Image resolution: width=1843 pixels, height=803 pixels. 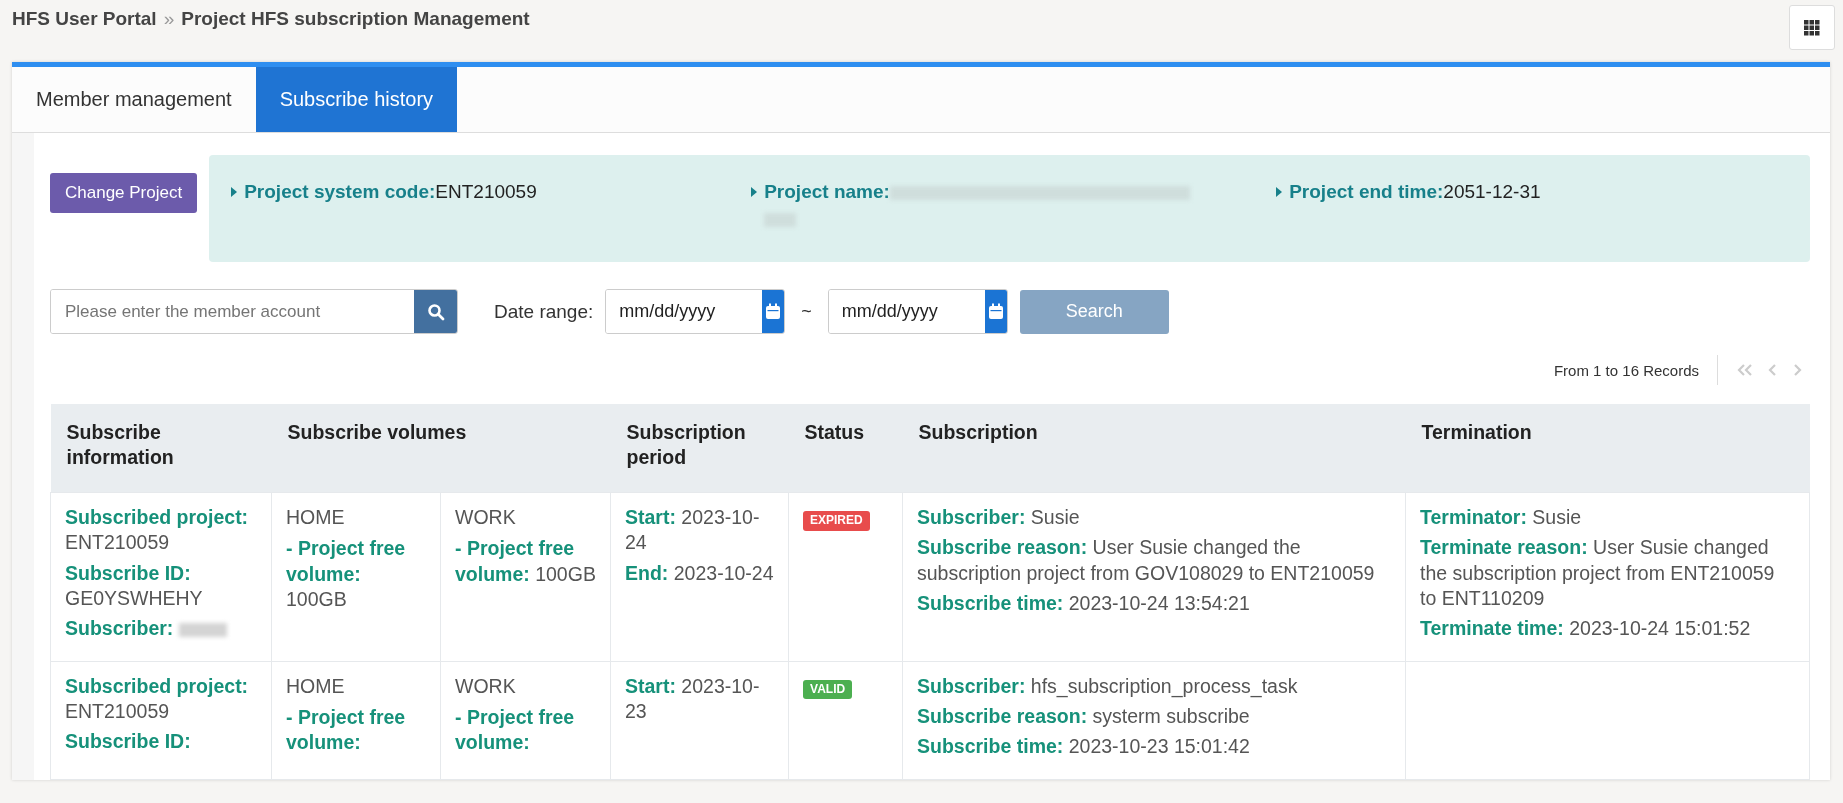 I want to click on breadcrumb-item: Project HFS subscription Management, so click(x=355, y=19).